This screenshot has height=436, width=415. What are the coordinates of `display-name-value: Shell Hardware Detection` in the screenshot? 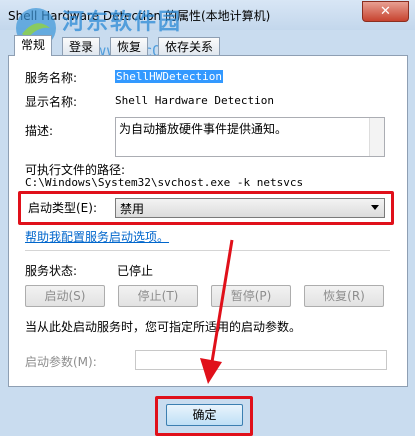 It's located at (194, 100).